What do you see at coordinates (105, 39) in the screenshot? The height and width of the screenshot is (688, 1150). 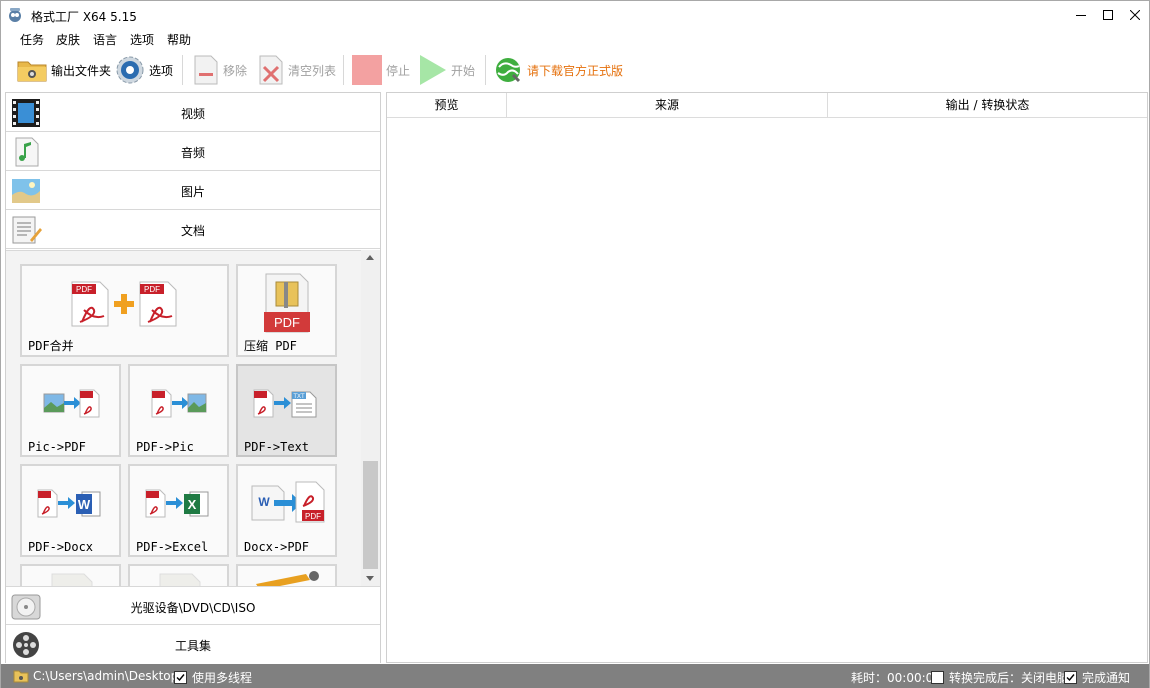 I see `menu-language: 语言` at bounding box center [105, 39].